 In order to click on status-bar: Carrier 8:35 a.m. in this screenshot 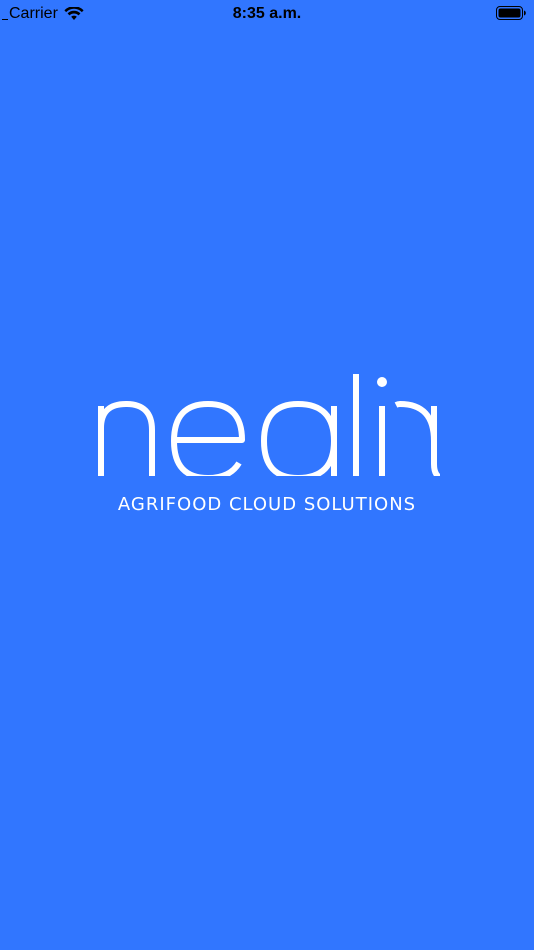, I will do `click(267, 14)`.